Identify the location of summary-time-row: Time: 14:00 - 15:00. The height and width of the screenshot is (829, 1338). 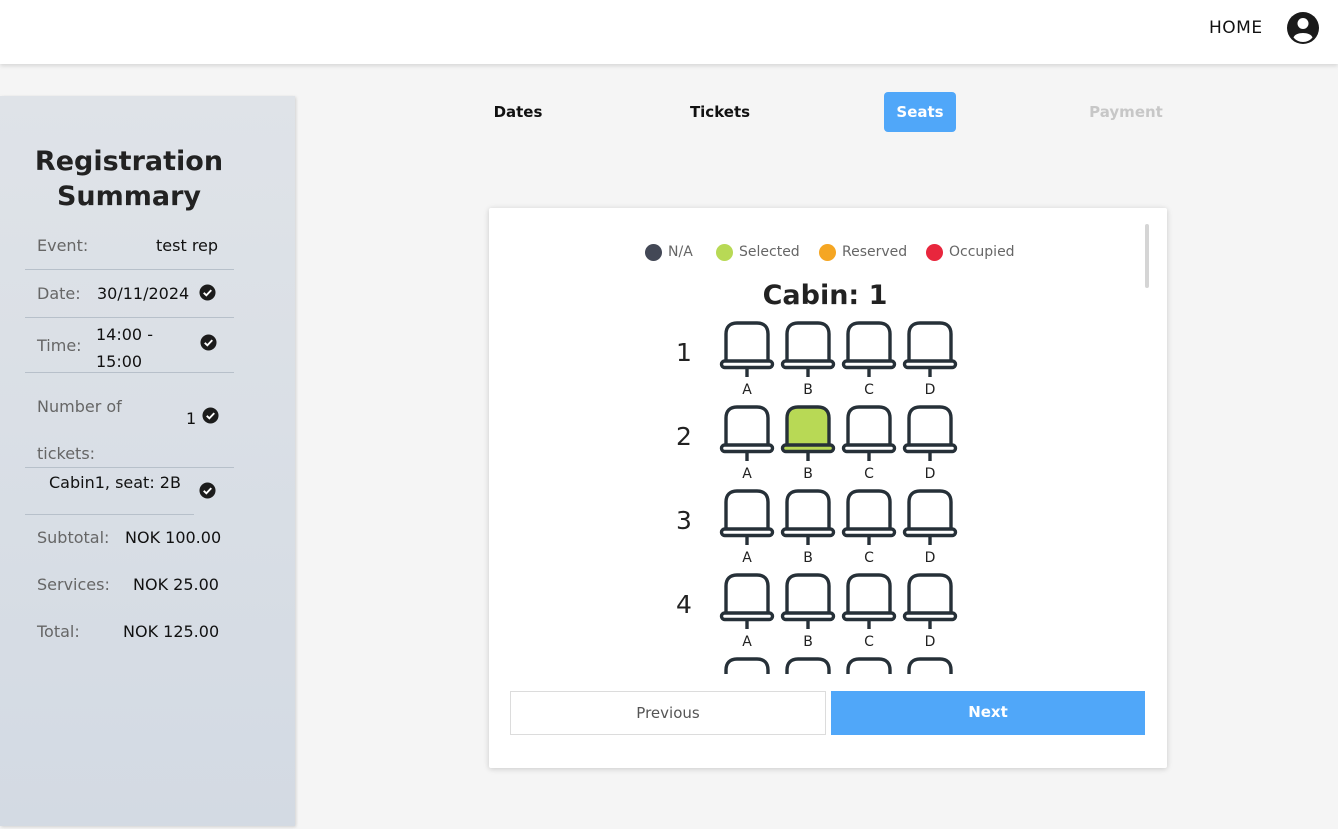
(129, 345).